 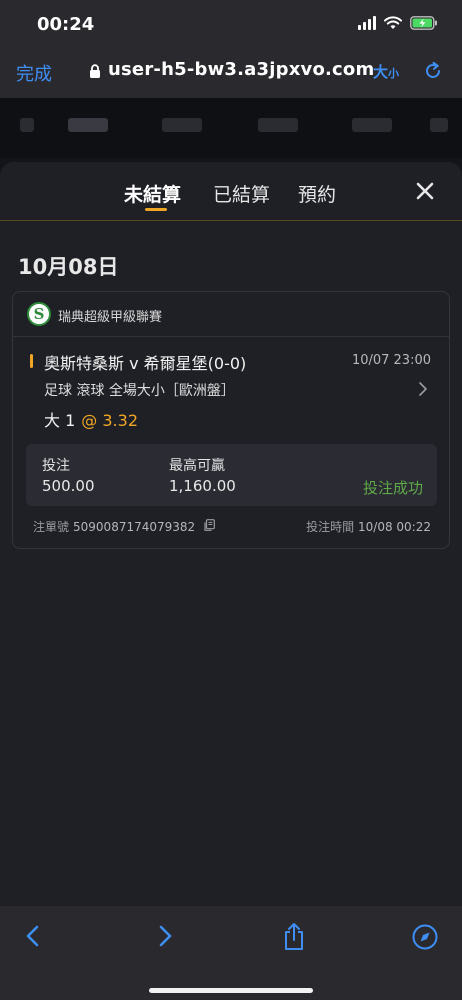 What do you see at coordinates (231, 953) in the screenshot?
I see `browser-toolbar` at bounding box center [231, 953].